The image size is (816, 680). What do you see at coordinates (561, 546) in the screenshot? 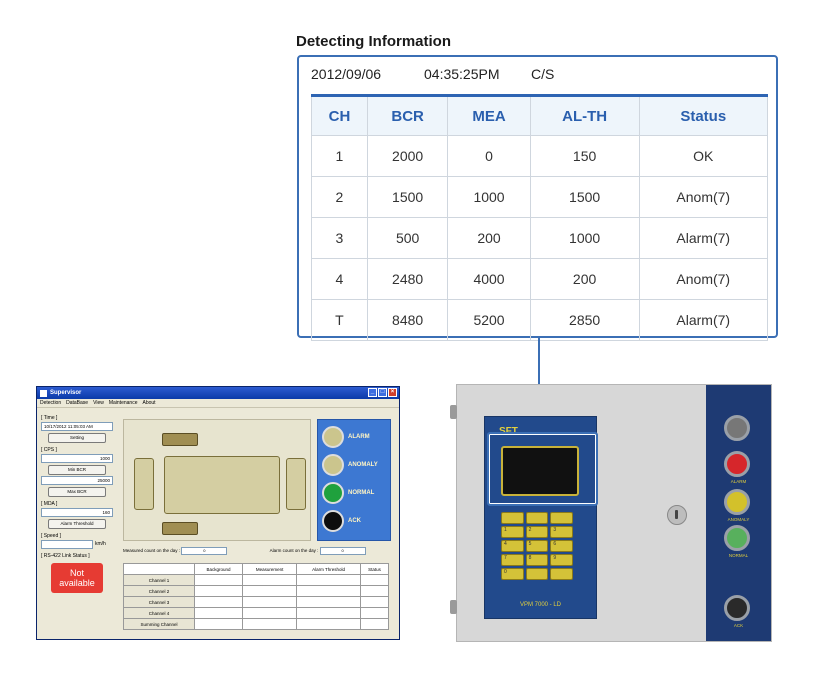
I see `key: 6` at bounding box center [561, 546].